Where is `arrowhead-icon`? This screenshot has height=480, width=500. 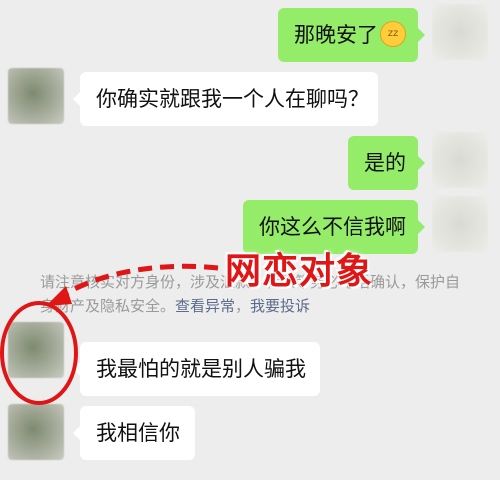
arrowhead-icon is located at coordinates (59, 296).